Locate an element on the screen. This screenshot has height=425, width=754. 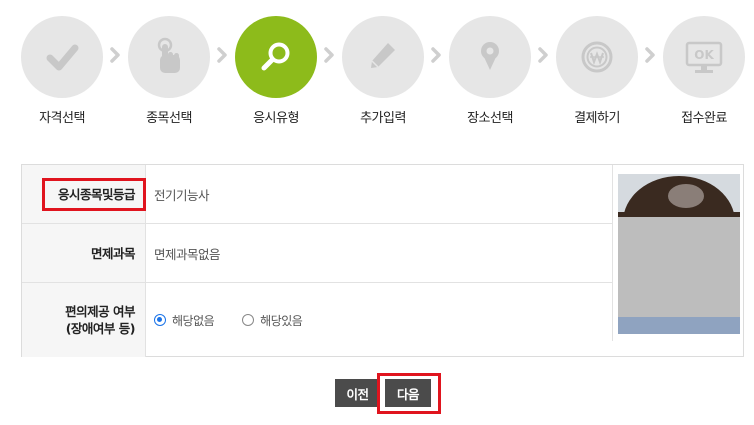
step-location: 장소선택 is located at coordinates (490, 71).